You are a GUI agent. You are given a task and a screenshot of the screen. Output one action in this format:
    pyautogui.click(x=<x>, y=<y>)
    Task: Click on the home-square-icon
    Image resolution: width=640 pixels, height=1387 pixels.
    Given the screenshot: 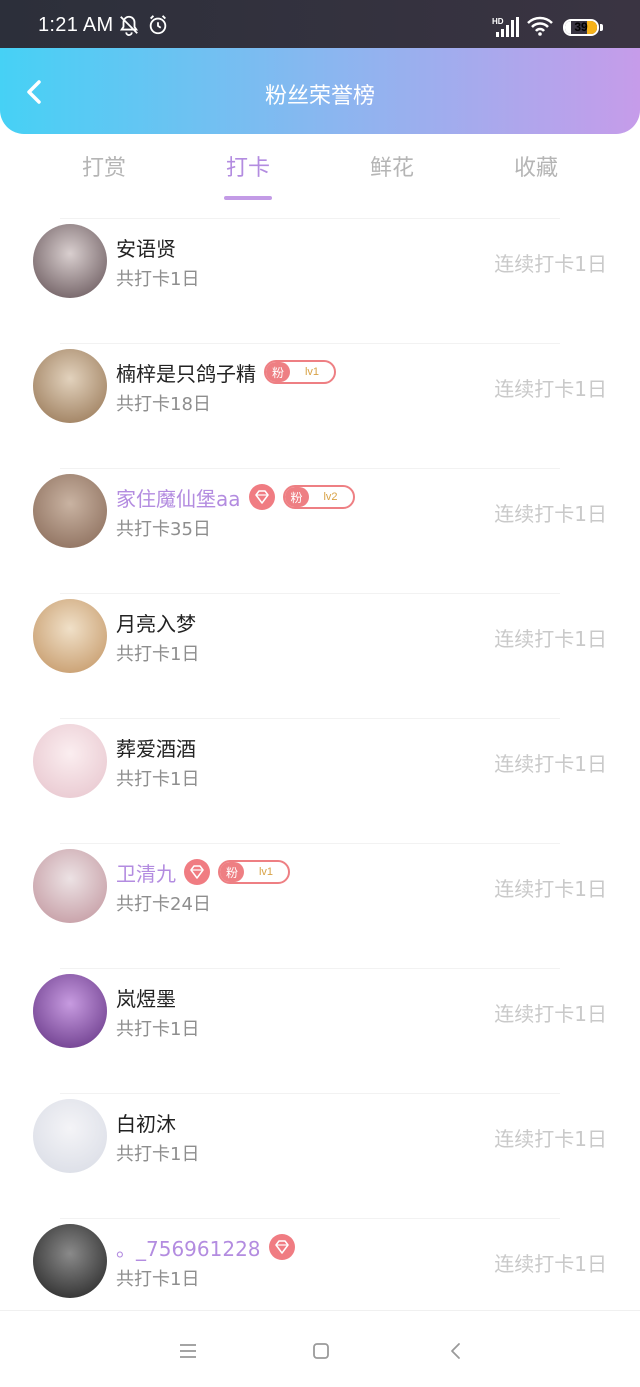 What is the action you would take?
    pyautogui.click(x=321, y=1351)
    